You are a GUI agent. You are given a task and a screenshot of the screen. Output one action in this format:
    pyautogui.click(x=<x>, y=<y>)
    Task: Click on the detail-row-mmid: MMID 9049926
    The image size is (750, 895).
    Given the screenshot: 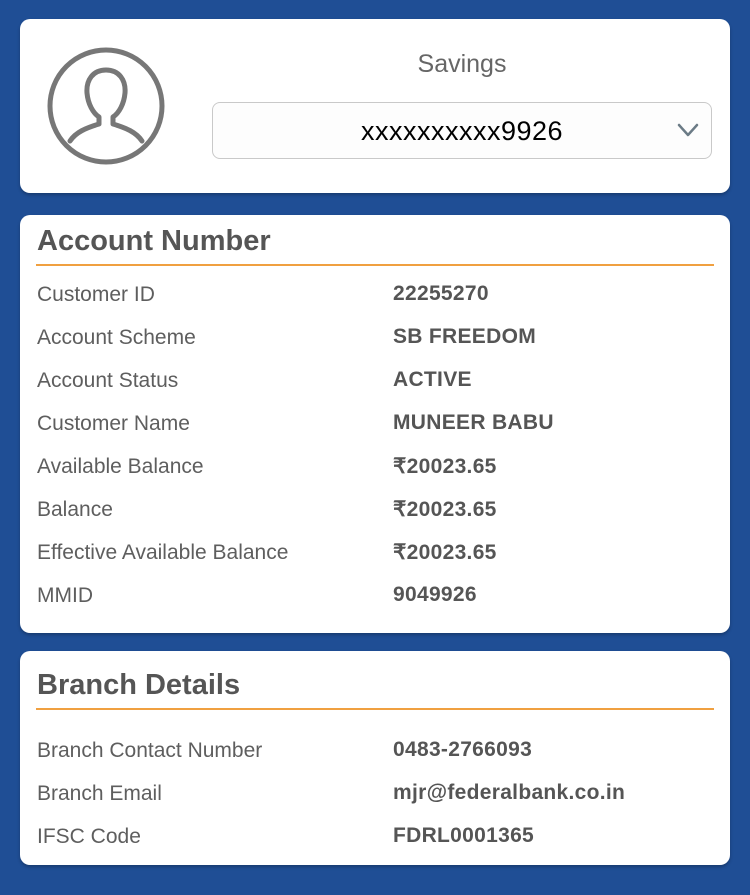 What is the action you would take?
    pyautogui.click(x=377, y=598)
    